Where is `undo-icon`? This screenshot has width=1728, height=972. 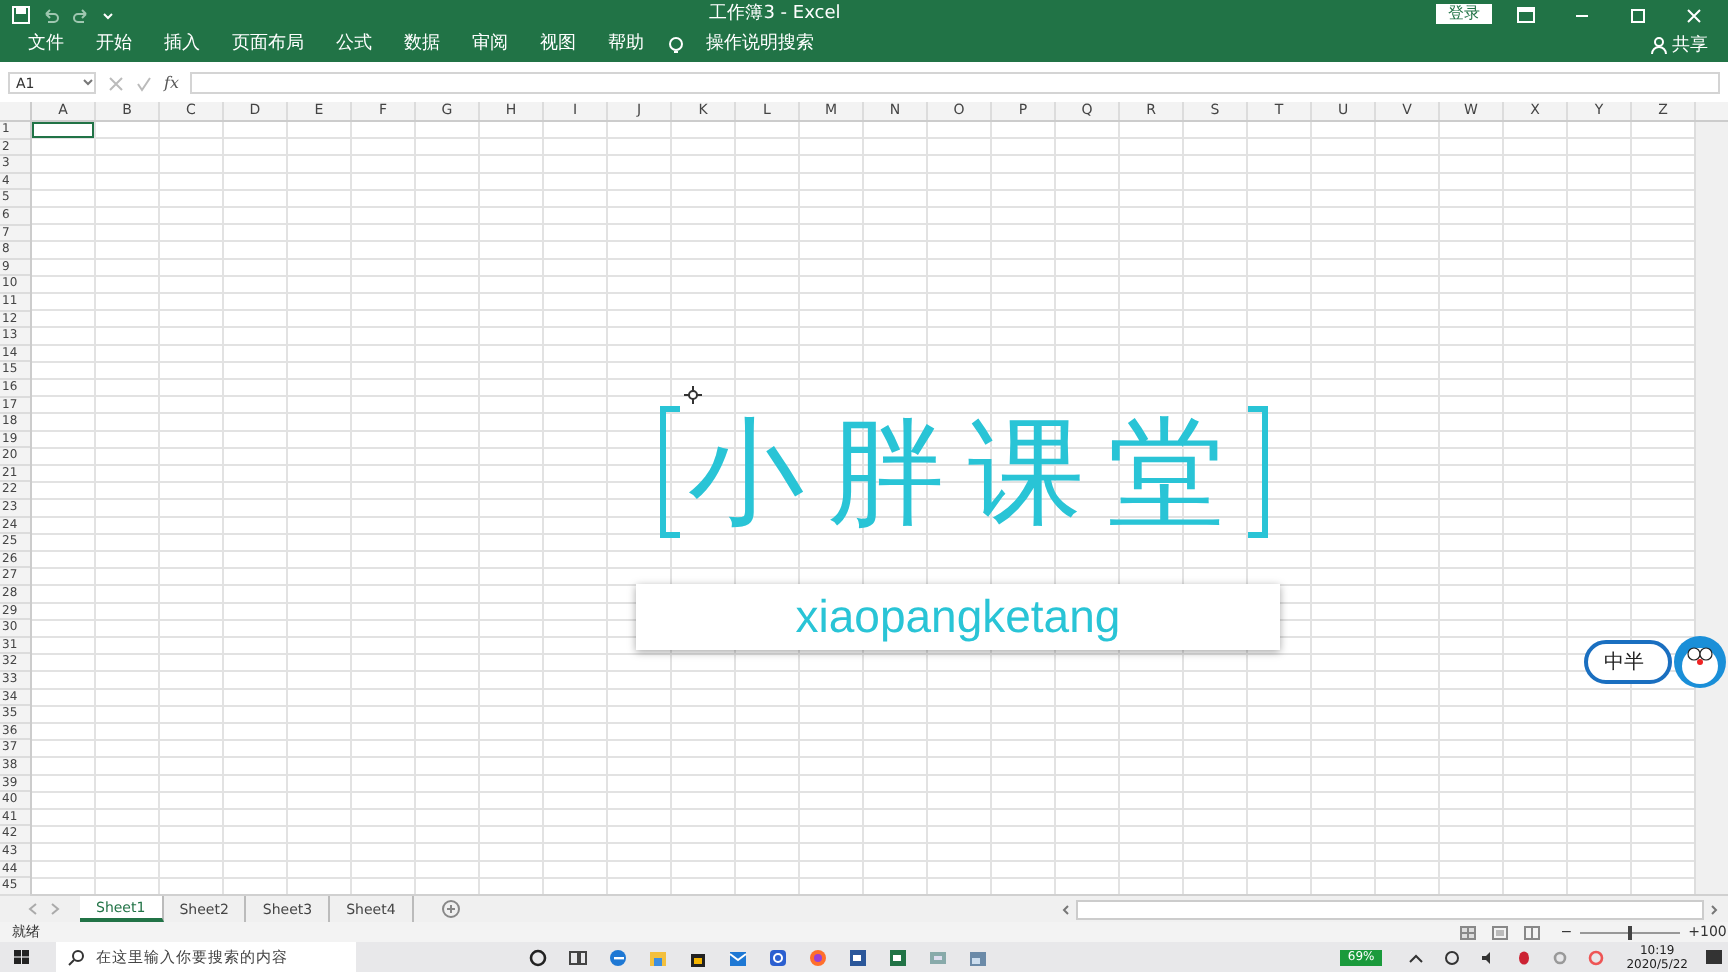 undo-icon is located at coordinates (51, 14).